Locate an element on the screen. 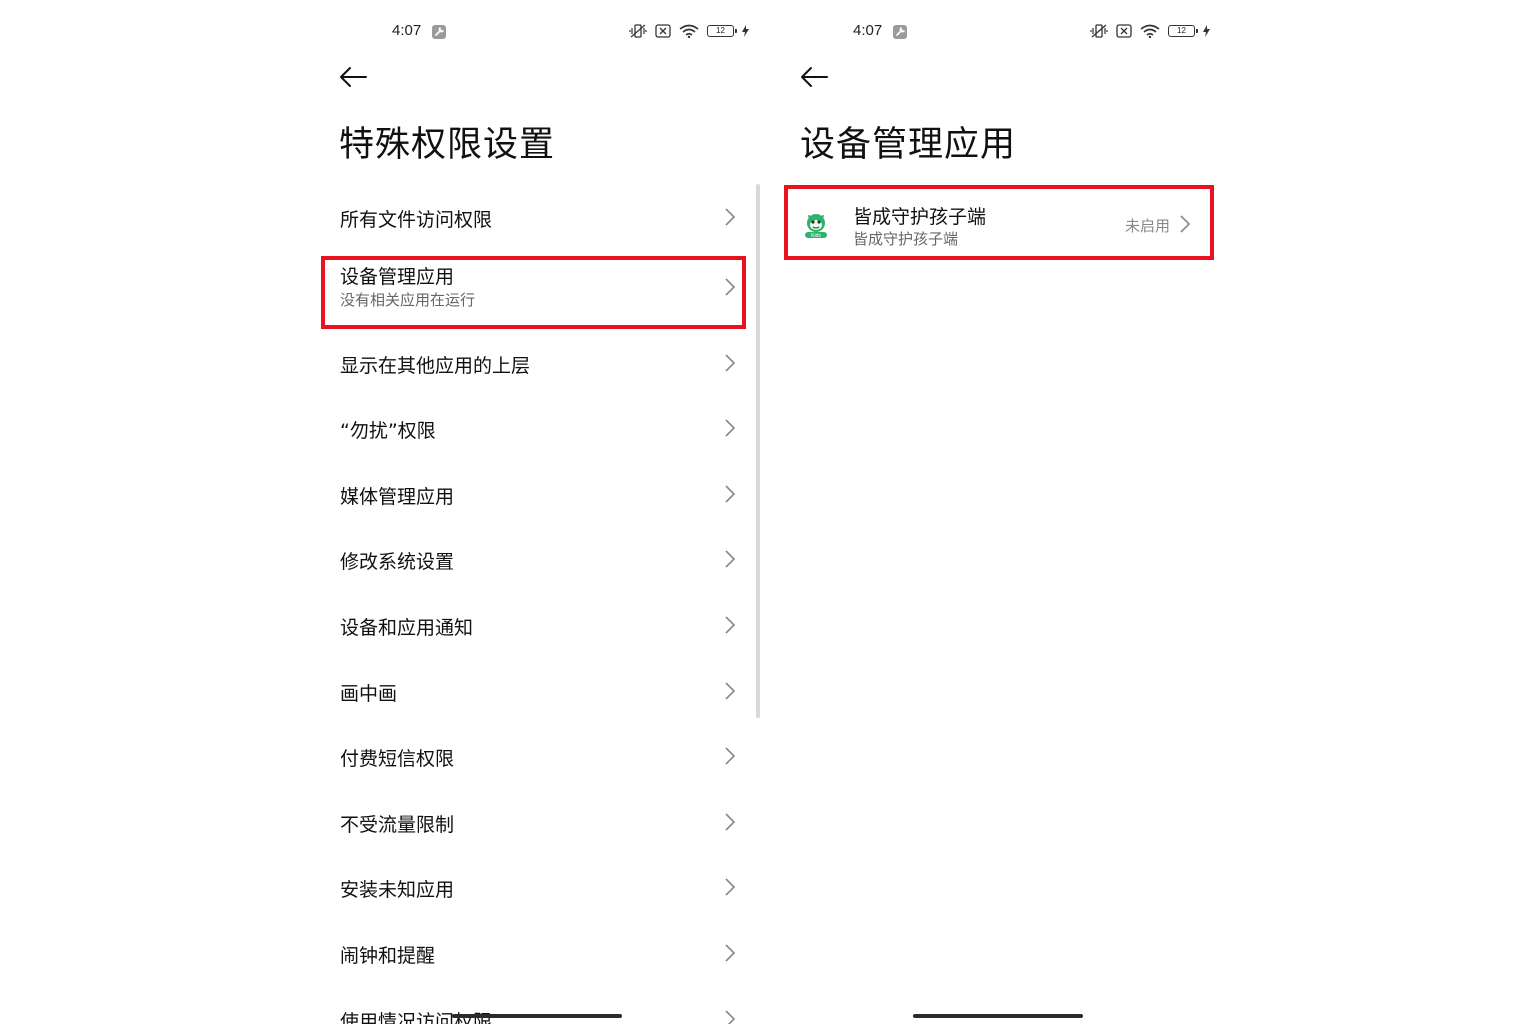  list-item-all-files-access: 所有文件访问权限 is located at coordinates (538, 217).